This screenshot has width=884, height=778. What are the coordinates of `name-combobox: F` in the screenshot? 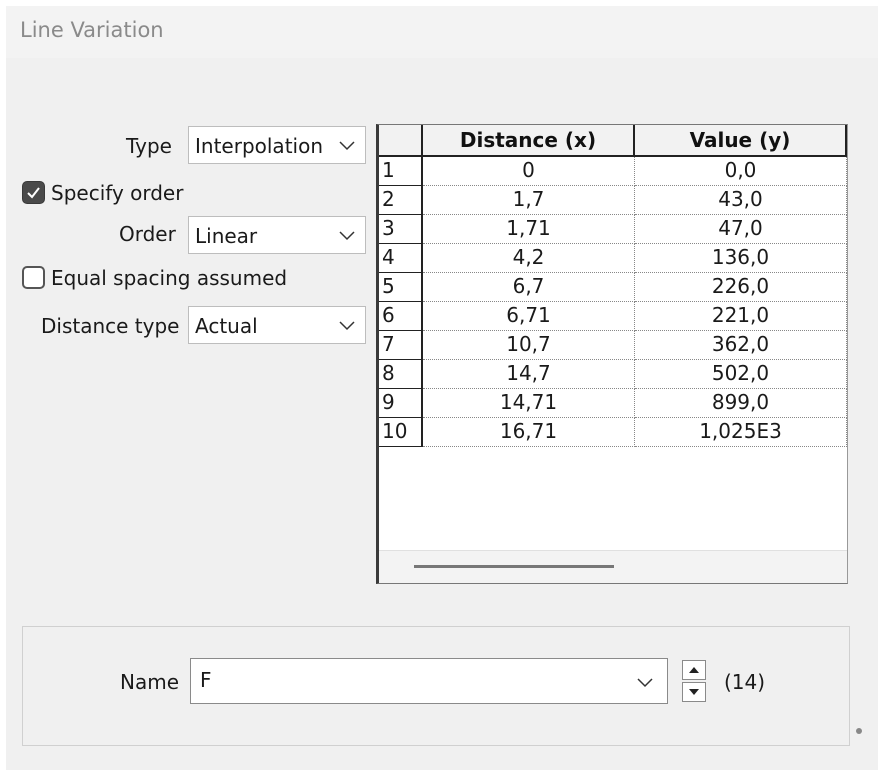 It's located at (429, 681).